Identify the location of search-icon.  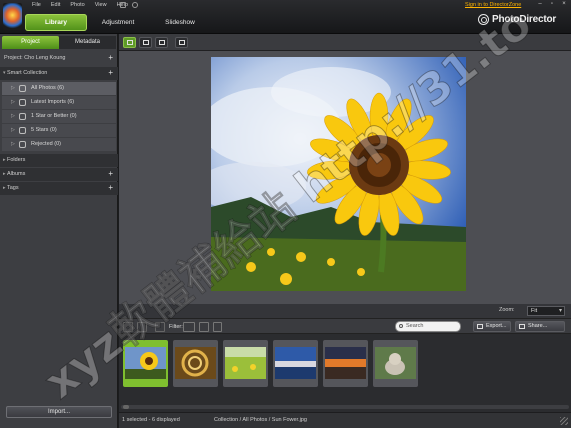
(401, 326).